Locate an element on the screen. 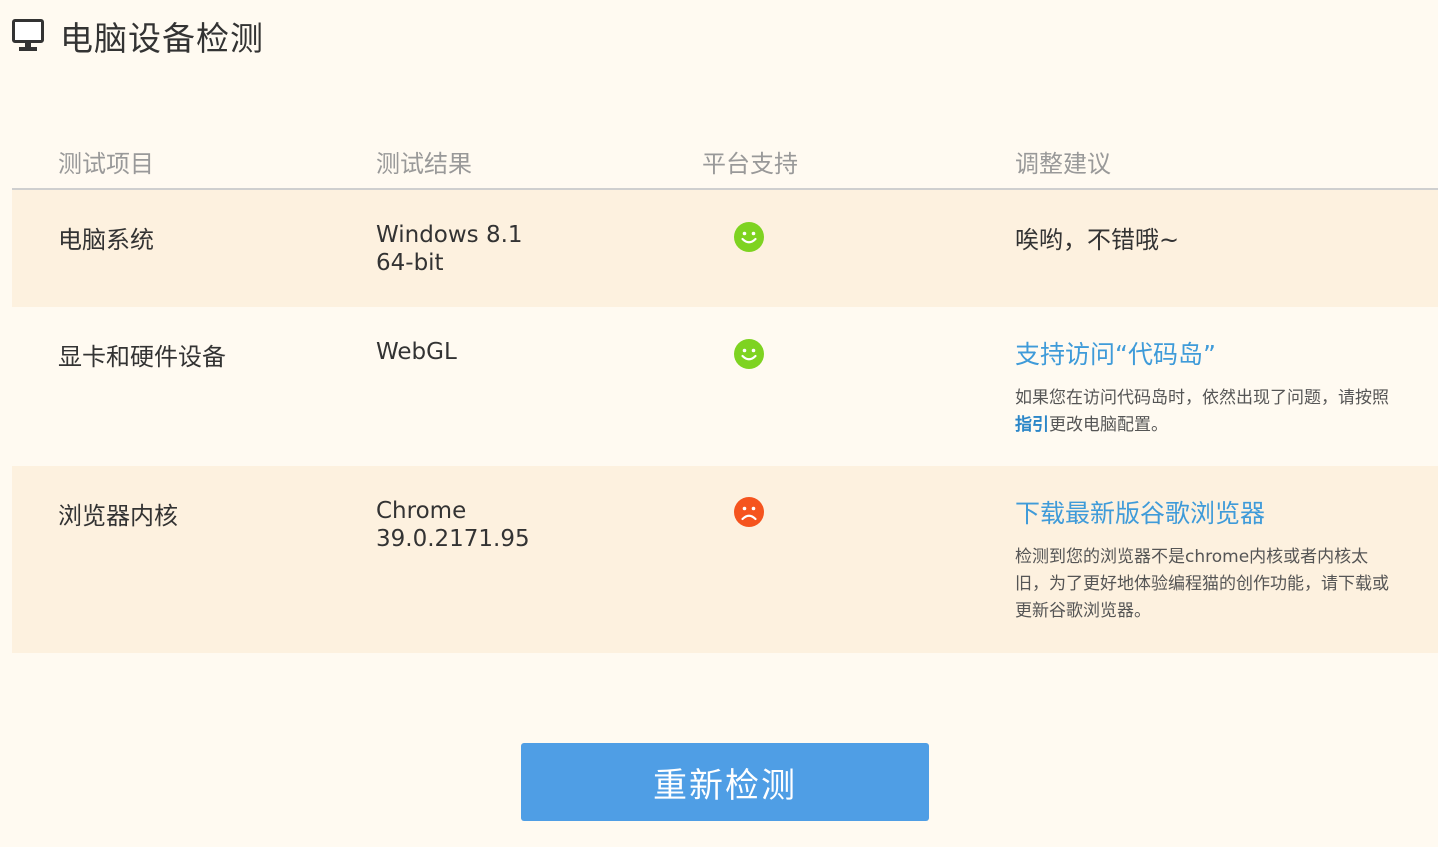 The width and height of the screenshot is (1438, 847). row-advice-text: 唉哟，不错哦~ is located at coordinates (1097, 240).